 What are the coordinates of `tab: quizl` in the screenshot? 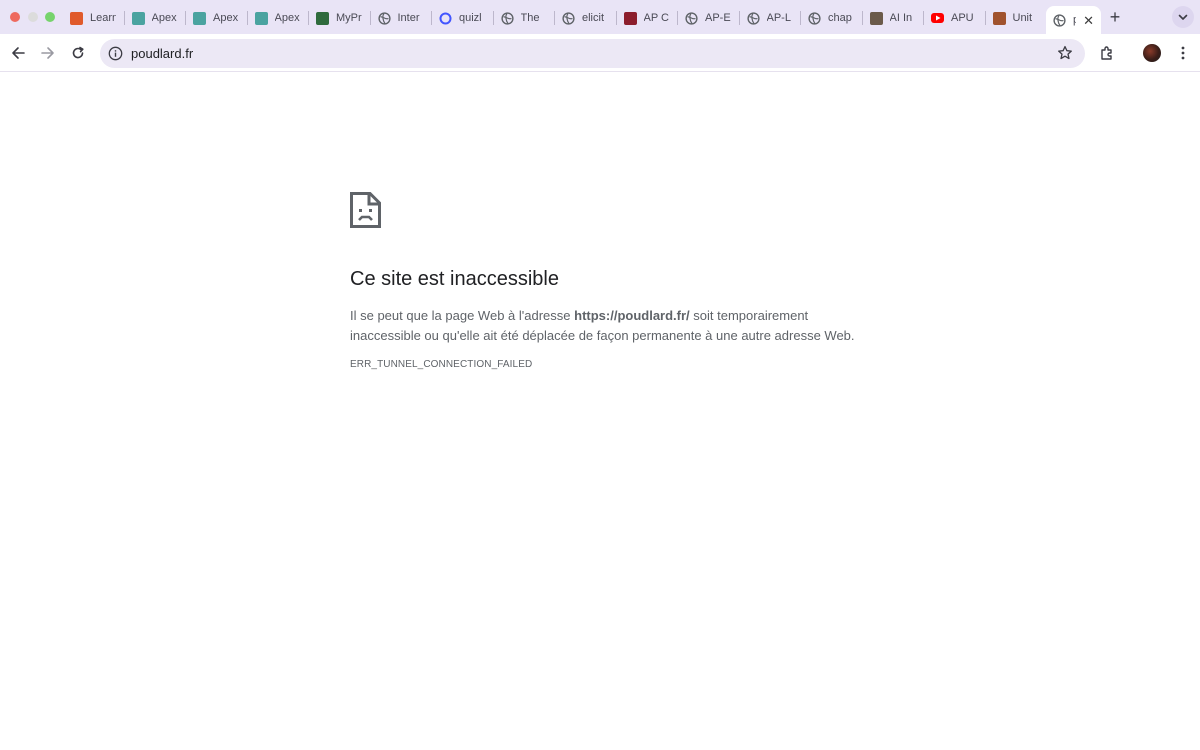 It's located at (462, 18).